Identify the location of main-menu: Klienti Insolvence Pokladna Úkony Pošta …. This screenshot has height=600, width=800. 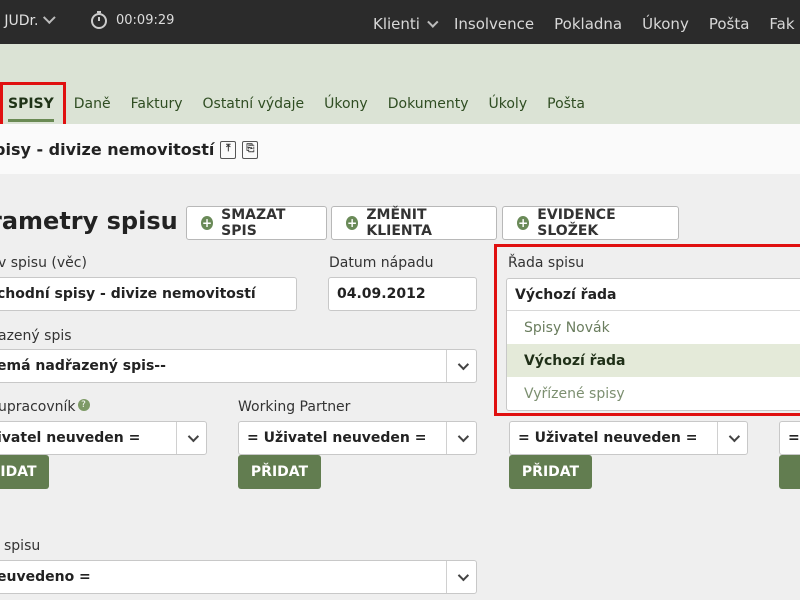
(584, 24).